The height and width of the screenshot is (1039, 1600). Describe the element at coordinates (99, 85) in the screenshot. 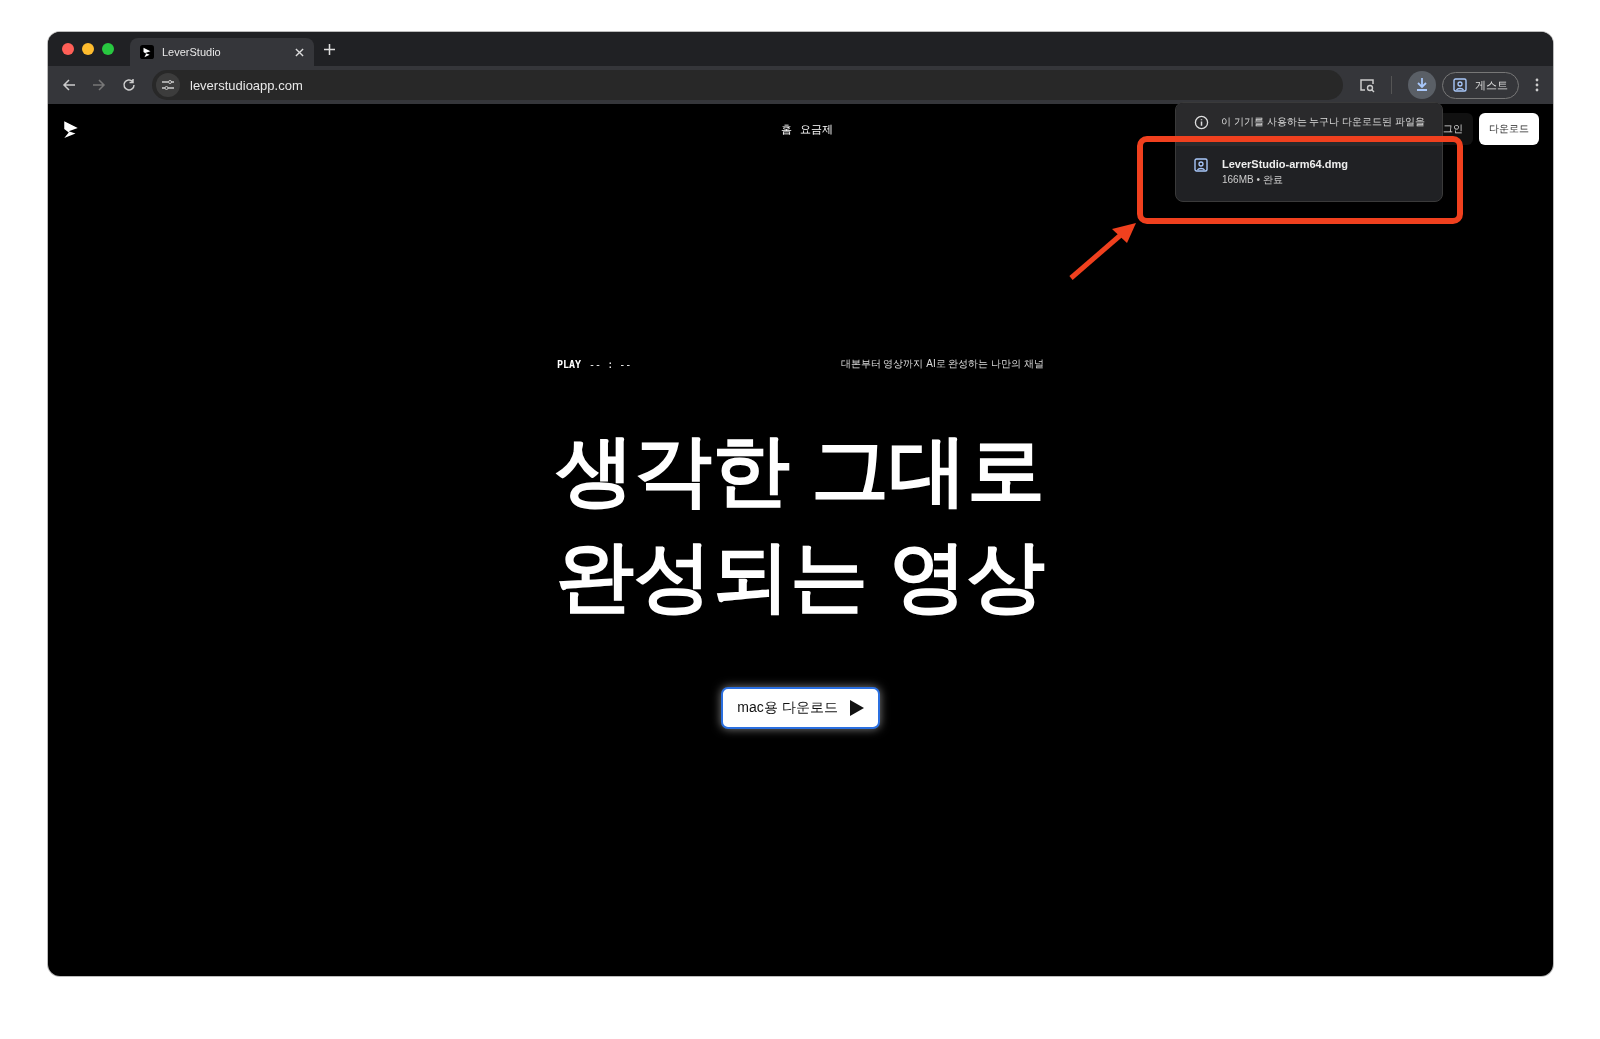

I see `forward-icon` at that location.